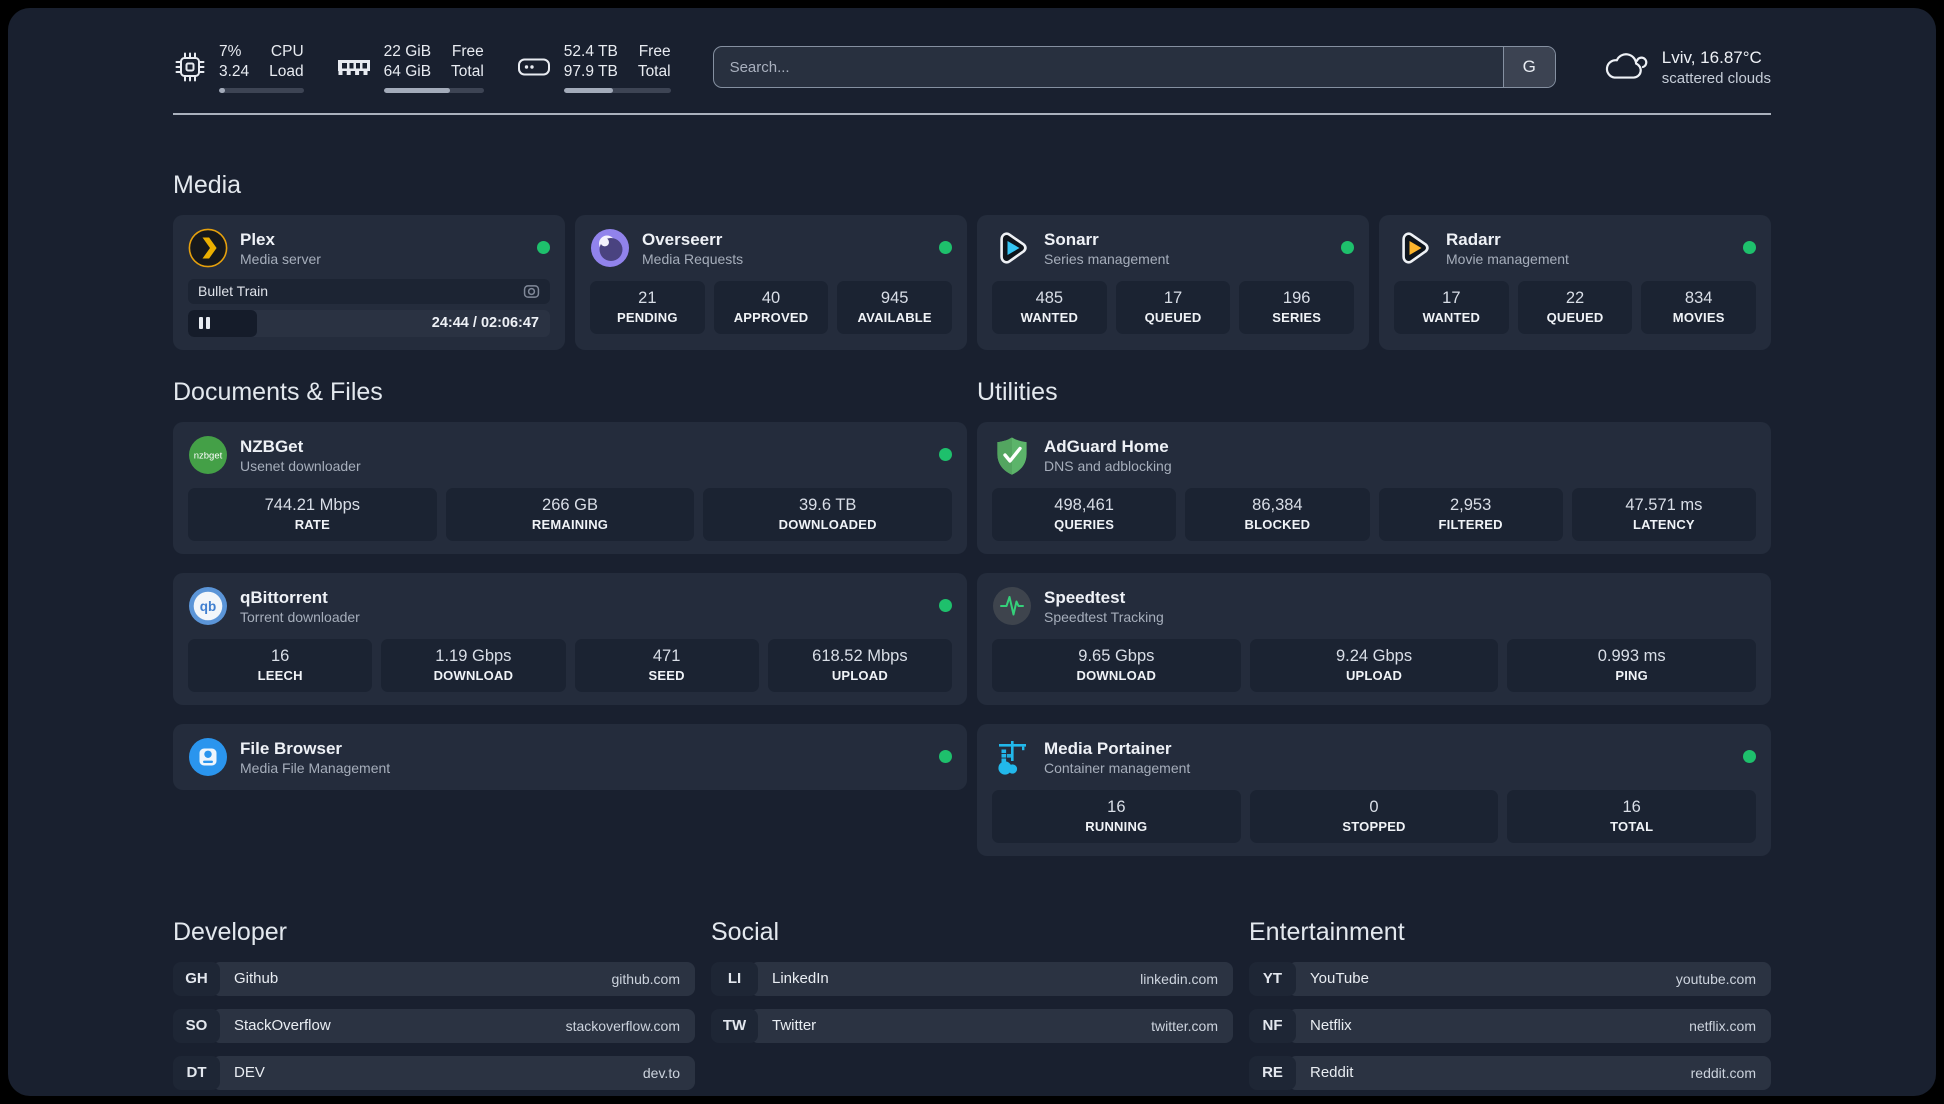  I want to click on link-tag: RE, so click(1272, 1072).